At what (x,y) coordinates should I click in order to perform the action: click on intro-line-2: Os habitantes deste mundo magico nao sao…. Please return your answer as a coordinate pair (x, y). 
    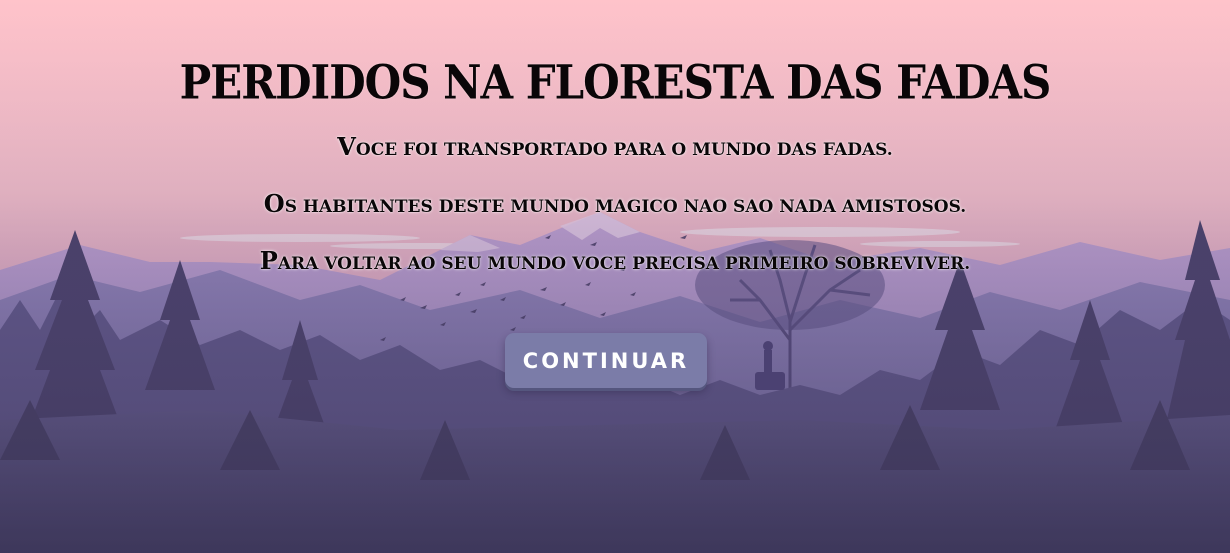
    Looking at the image, I should click on (615, 203).